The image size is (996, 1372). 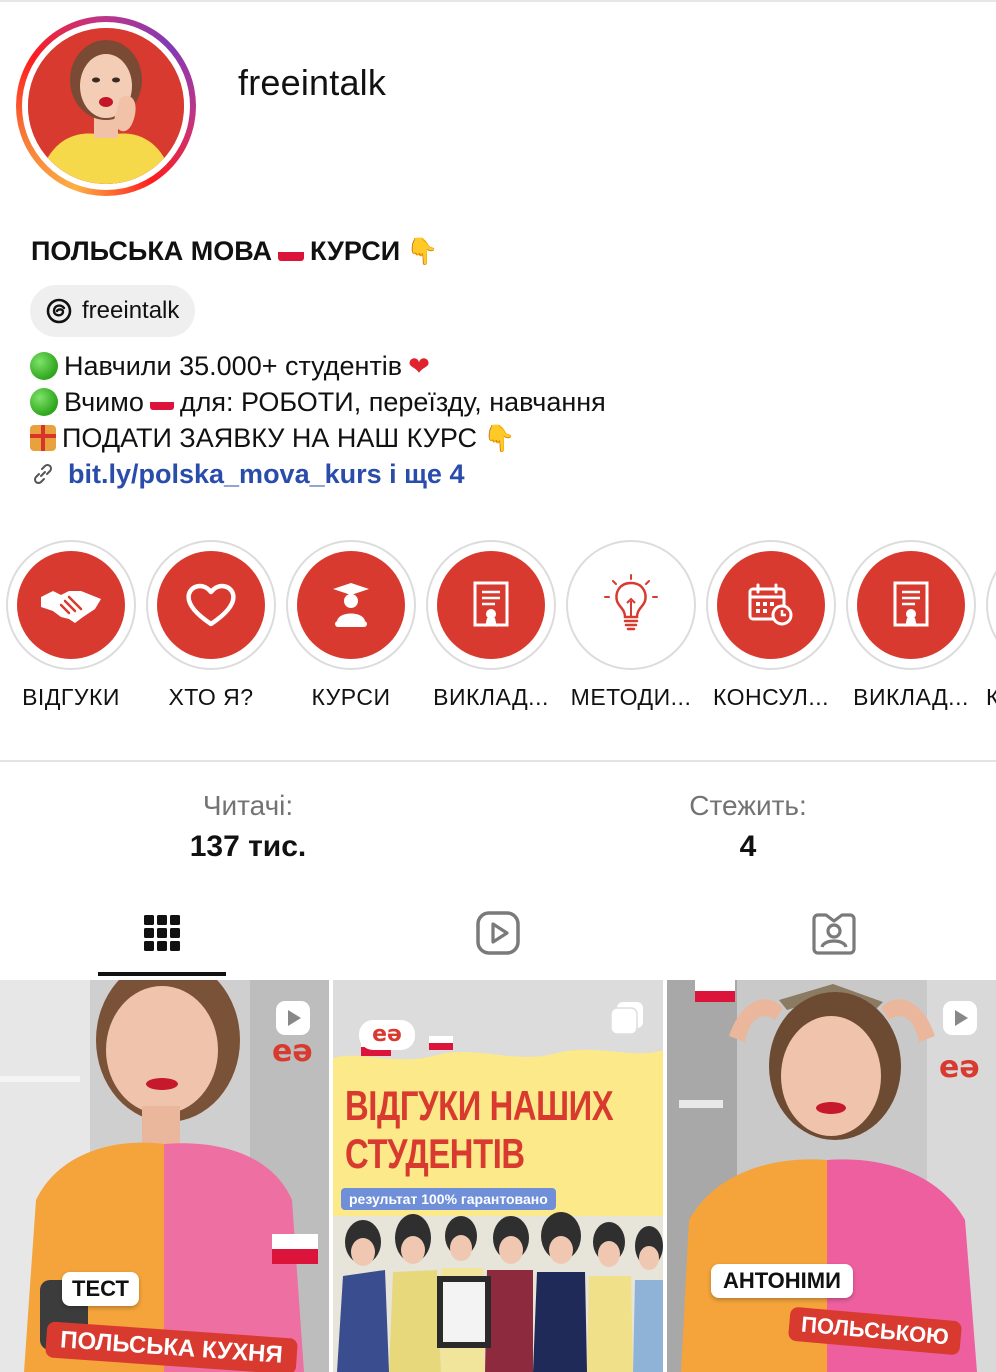 What do you see at coordinates (233, 366) in the screenshot?
I see `bio-line-text: Навчили 35.000+ студентів` at bounding box center [233, 366].